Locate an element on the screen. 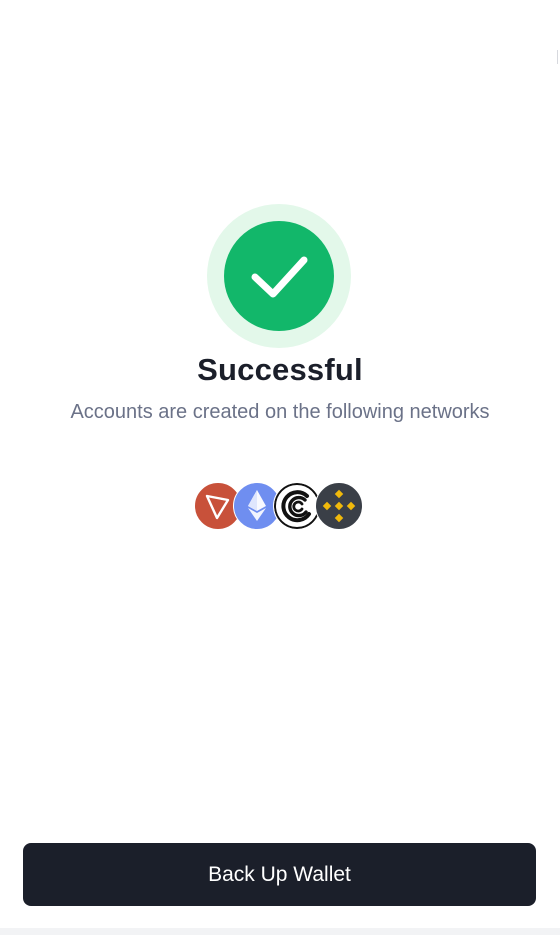 Image resolution: width=560 pixels, height=935 pixels. back-up-wallet-button: Back Up Wallet is located at coordinates (279, 874).